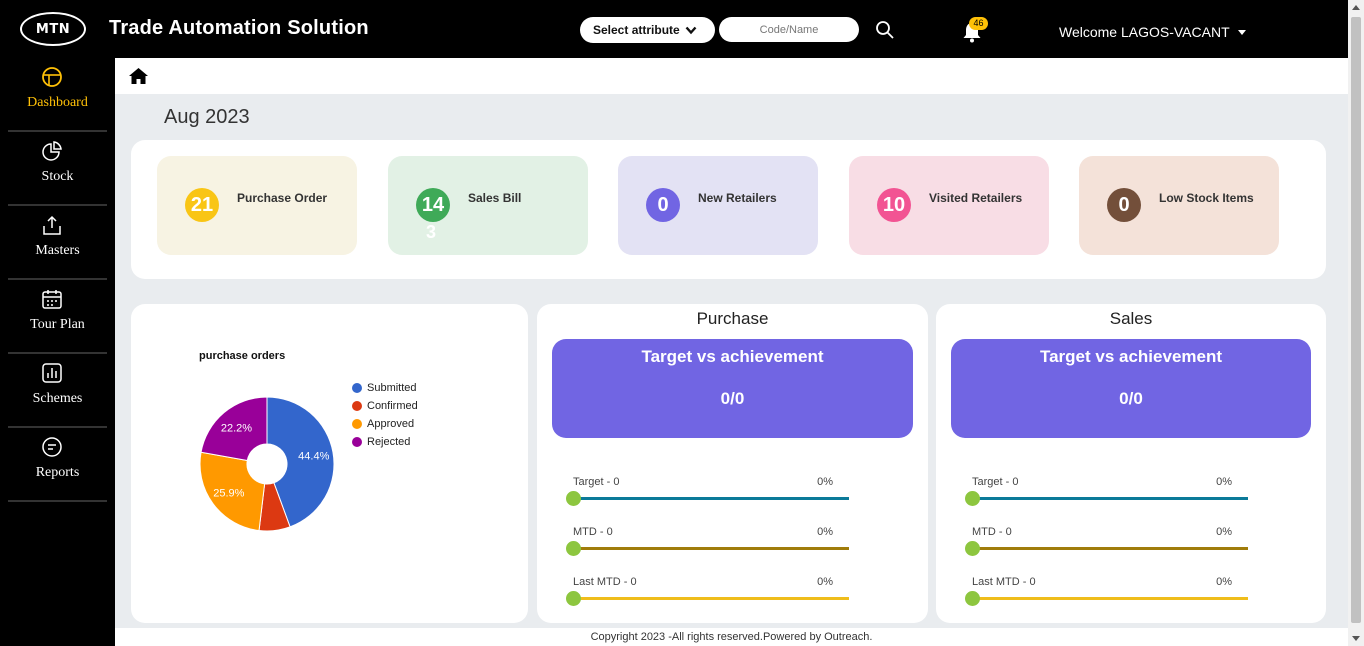  What do you see at coordinates (52, 77) in the screenshot?
I see `dashboard-icon` at bounding box center [52, 77].